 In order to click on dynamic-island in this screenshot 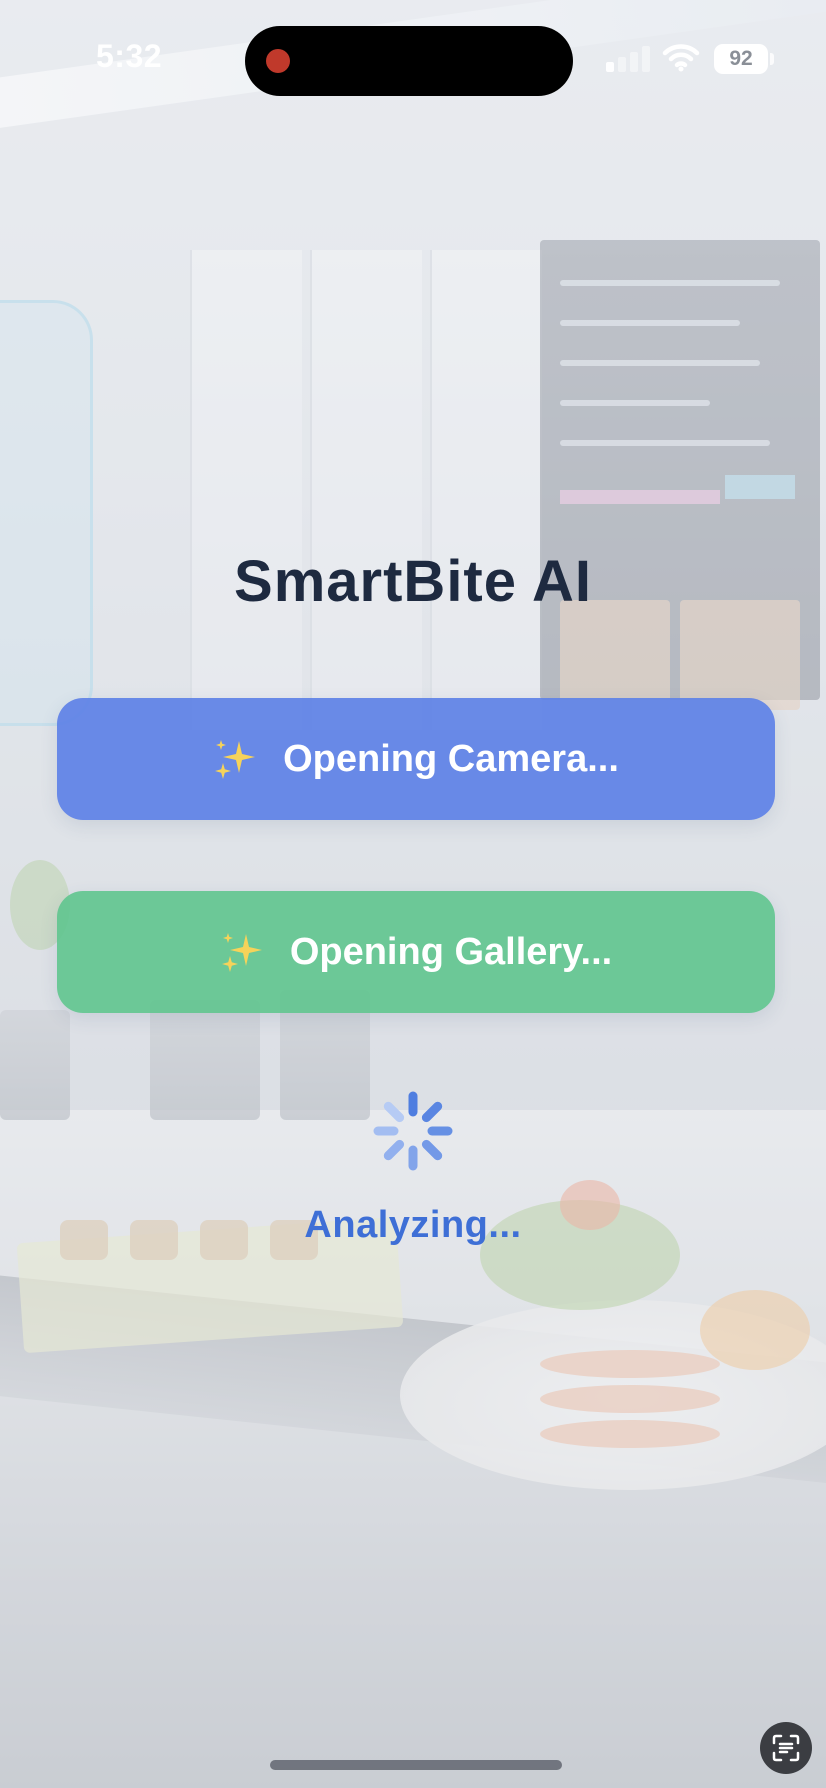, I will do `click(409, 61)`.